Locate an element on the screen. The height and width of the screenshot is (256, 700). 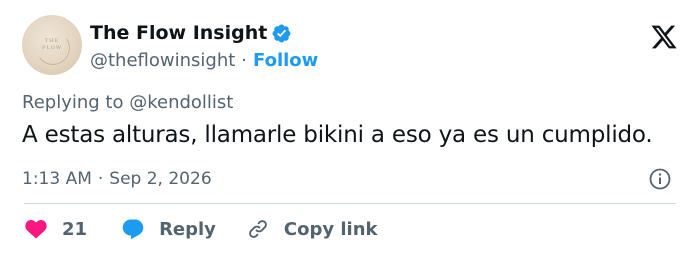
handle-row: @theflowinsight · Follow is located at coordinates (204, 60).